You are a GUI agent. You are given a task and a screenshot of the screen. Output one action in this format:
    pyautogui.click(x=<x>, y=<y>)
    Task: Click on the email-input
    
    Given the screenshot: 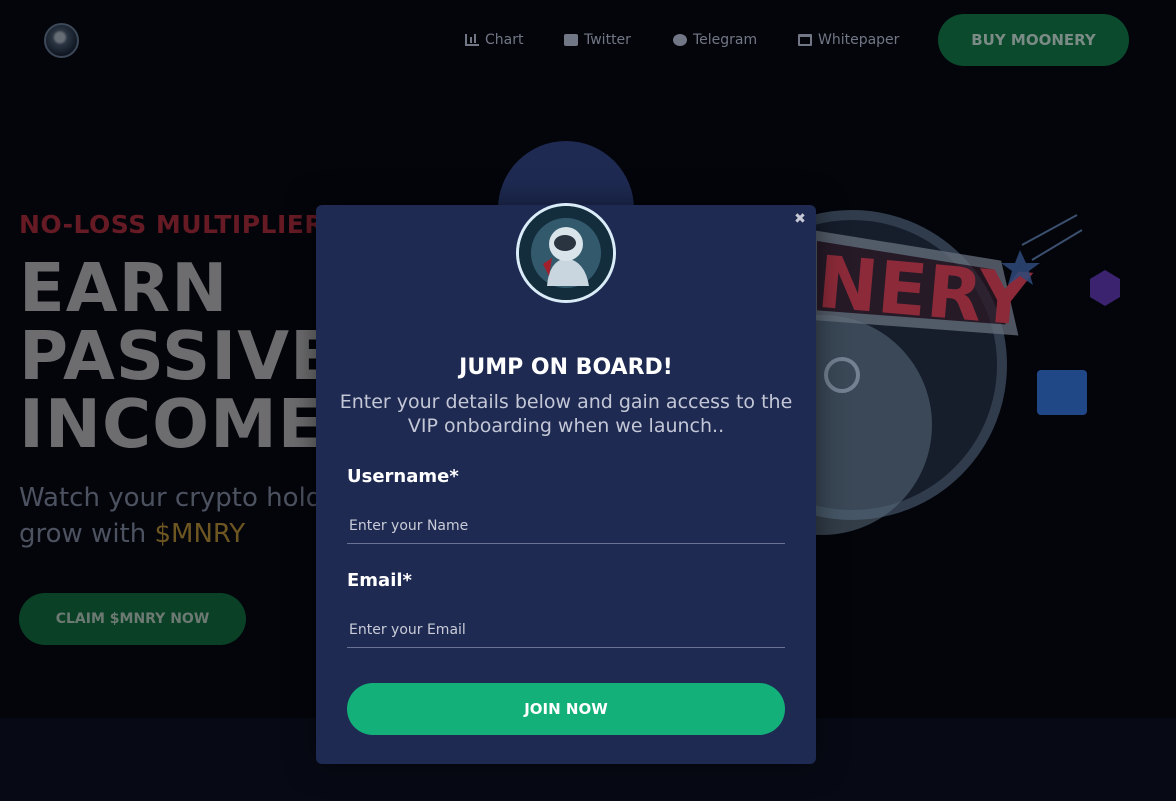 What is the action you would take?
    pyautogui.click(x=566, y=630)
    